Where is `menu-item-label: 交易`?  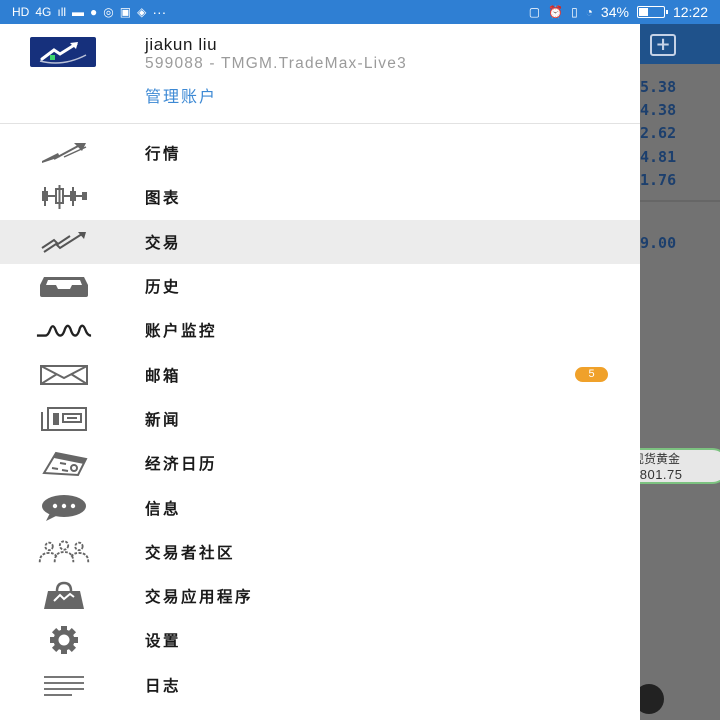 menu-item-label: 交易 is located at coordinates (163, 242).